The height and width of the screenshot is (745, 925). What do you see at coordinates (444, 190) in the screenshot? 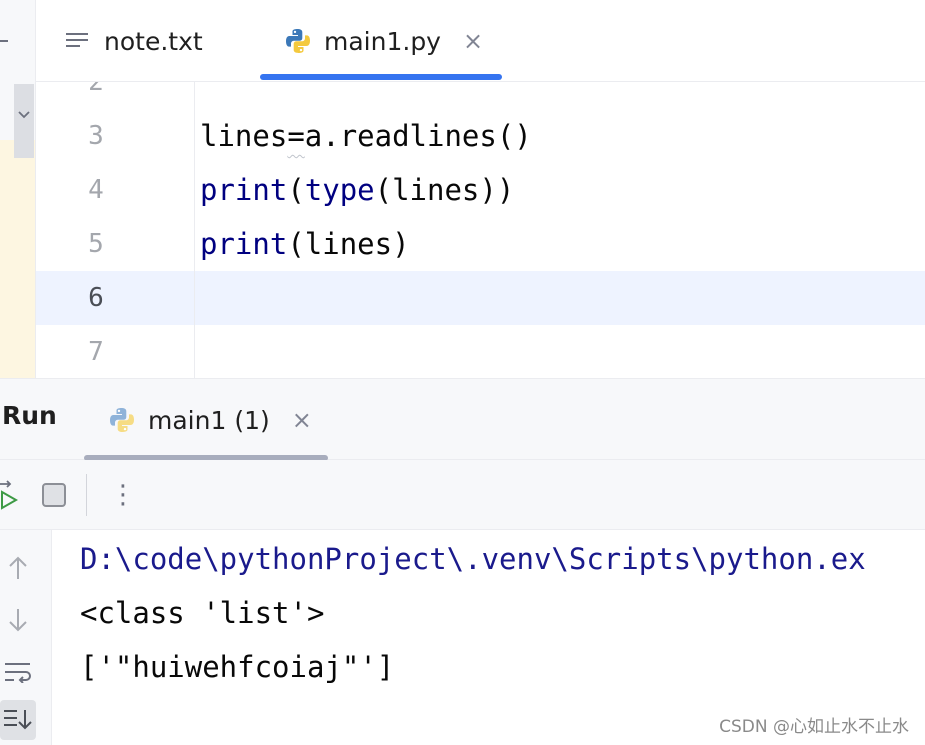
I see `code-rest: (lines))` at bounding box center [444, 190].